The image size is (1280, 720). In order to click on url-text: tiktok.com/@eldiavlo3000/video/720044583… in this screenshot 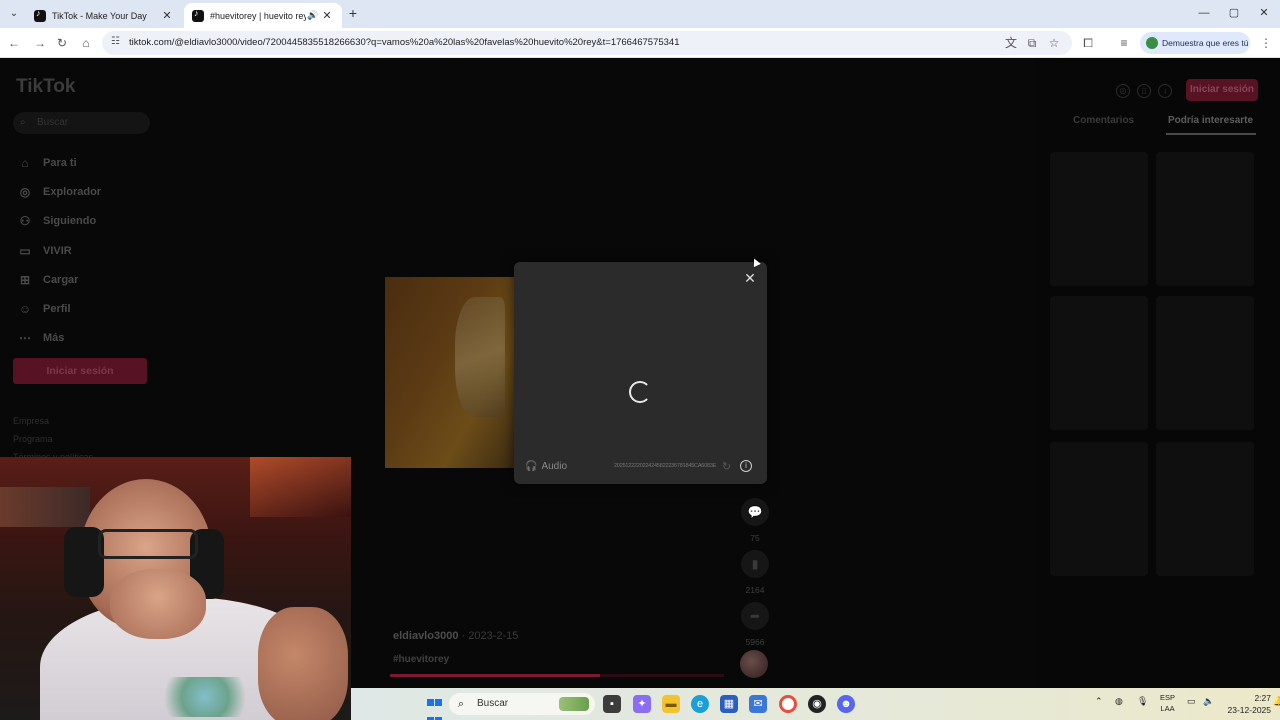, I will do `click(404, 42)`.